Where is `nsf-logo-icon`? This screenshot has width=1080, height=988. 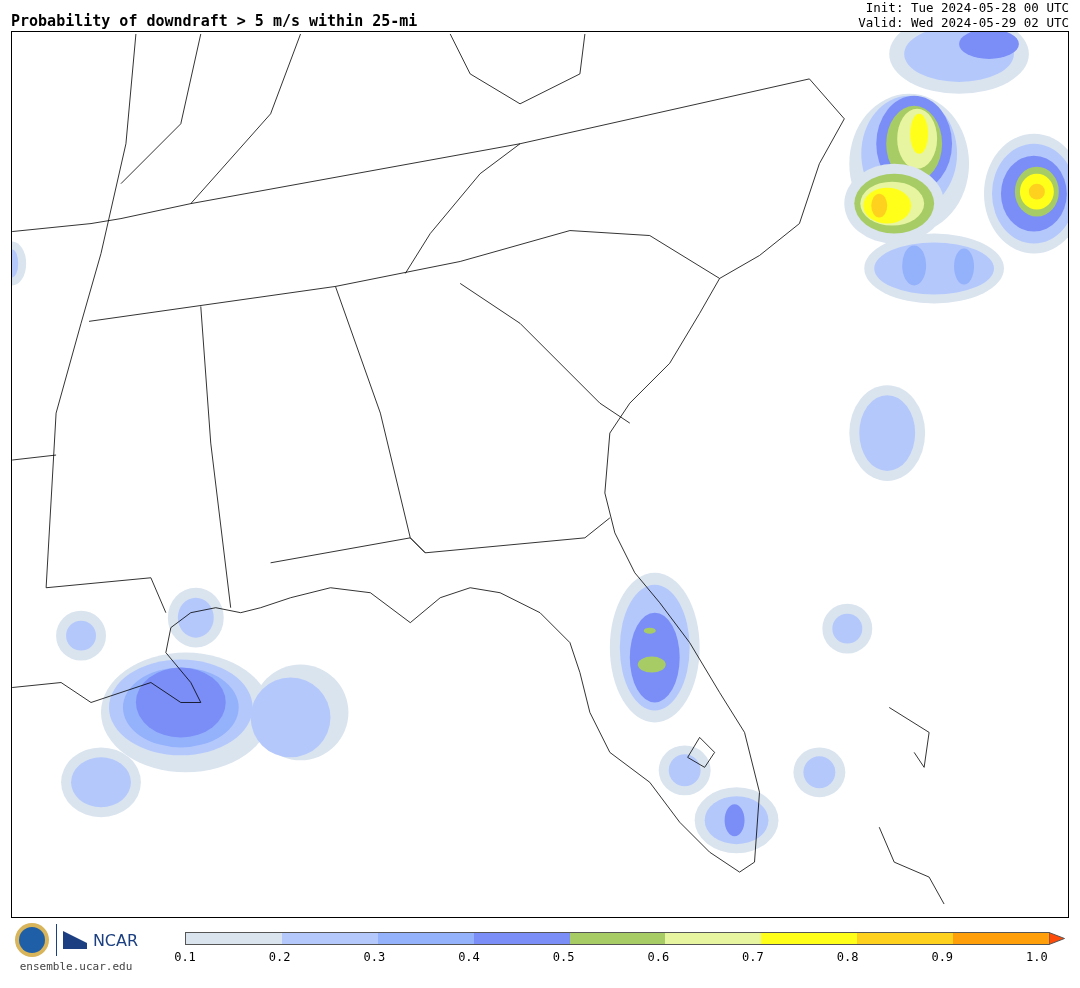 nsf-logo-icon is located at coordinates (31, 940).